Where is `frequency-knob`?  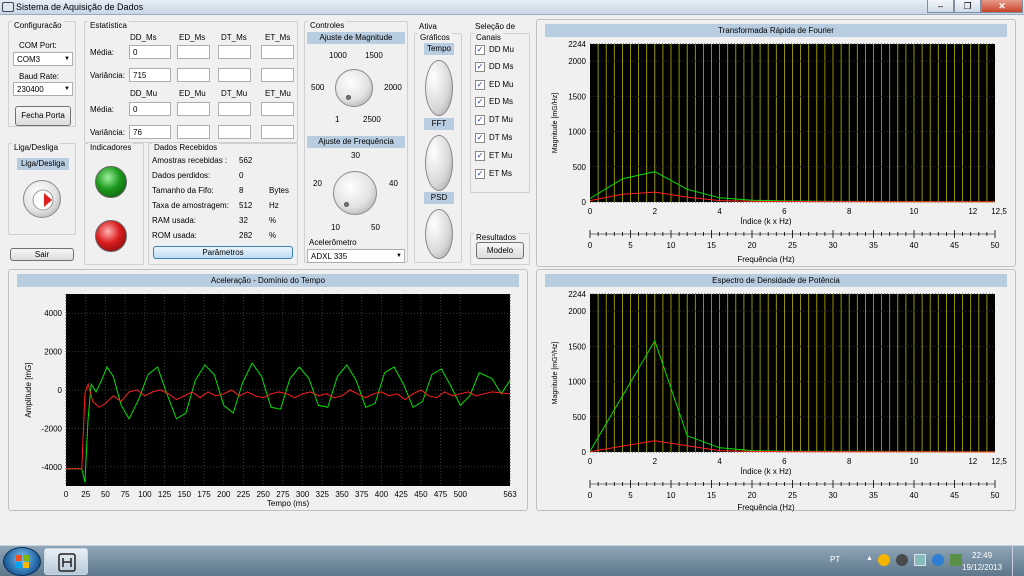 frequency-knob is located at coordinates (355, 193).